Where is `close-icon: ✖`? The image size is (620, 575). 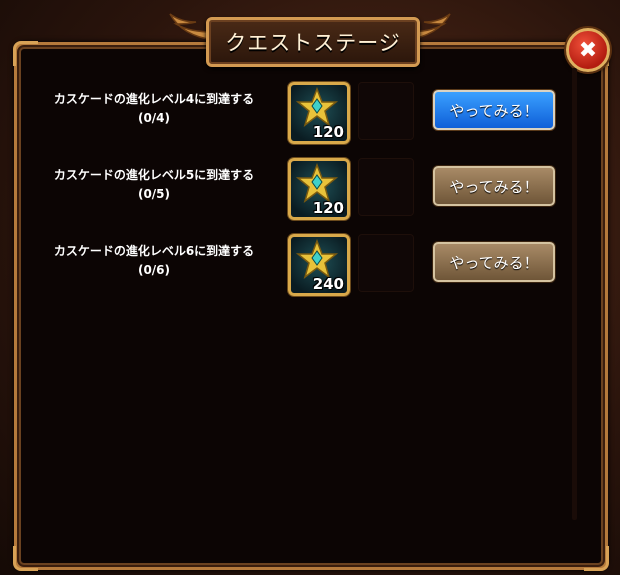
close-icon: ✖ is located at coordinates (588, 50).